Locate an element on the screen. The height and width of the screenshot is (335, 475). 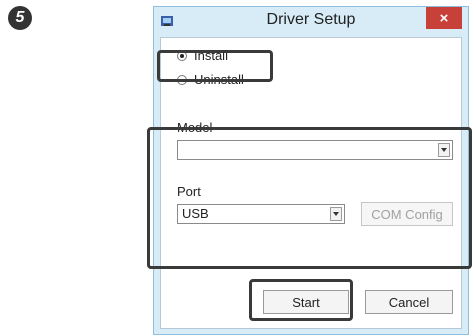
step-number-badge: 5 is located at coordinates (20, 18).